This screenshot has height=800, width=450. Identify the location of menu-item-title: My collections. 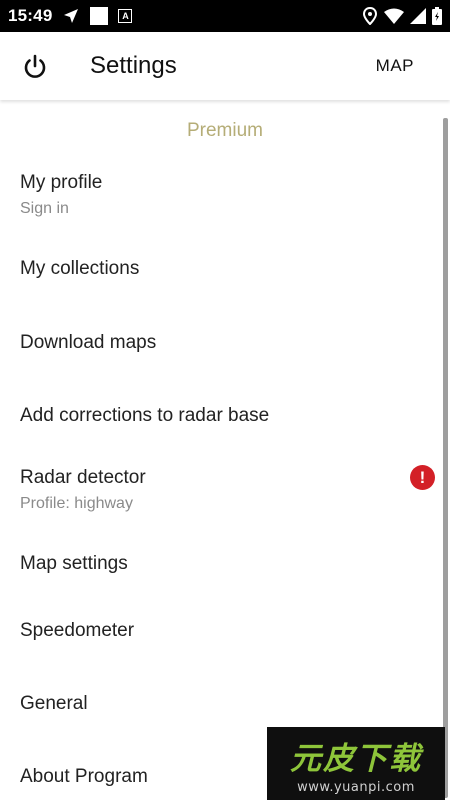
(80, 268).